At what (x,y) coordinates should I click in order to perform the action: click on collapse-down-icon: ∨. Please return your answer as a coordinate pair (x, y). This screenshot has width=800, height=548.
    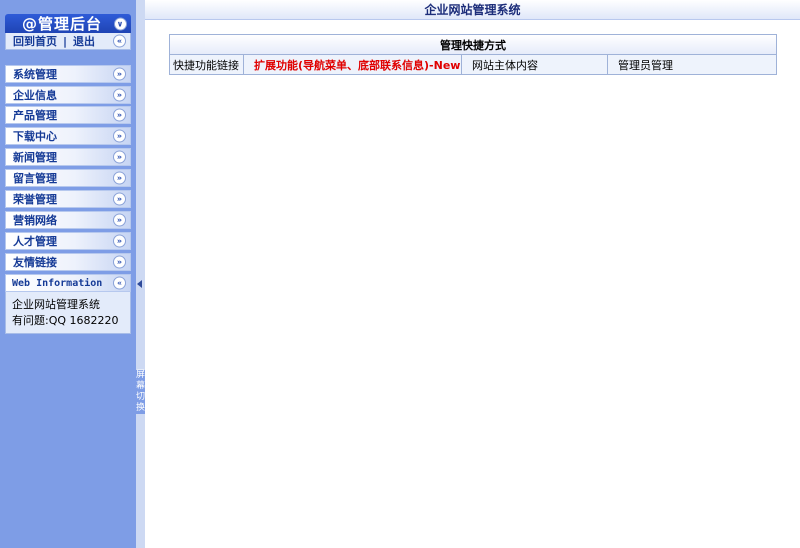
    Looking at the image, I should click on (120, 23).